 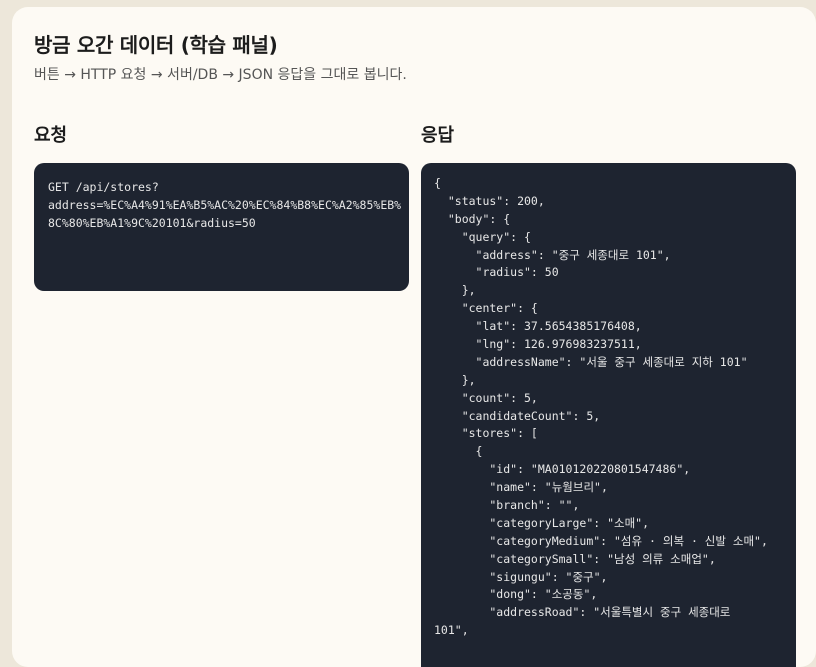 I want to click on panel-subtitle: 버튼 → HTTP 요청 → 서버/DB → JSON 응답을 그대로 봅니다., so click(x=220, y=75).